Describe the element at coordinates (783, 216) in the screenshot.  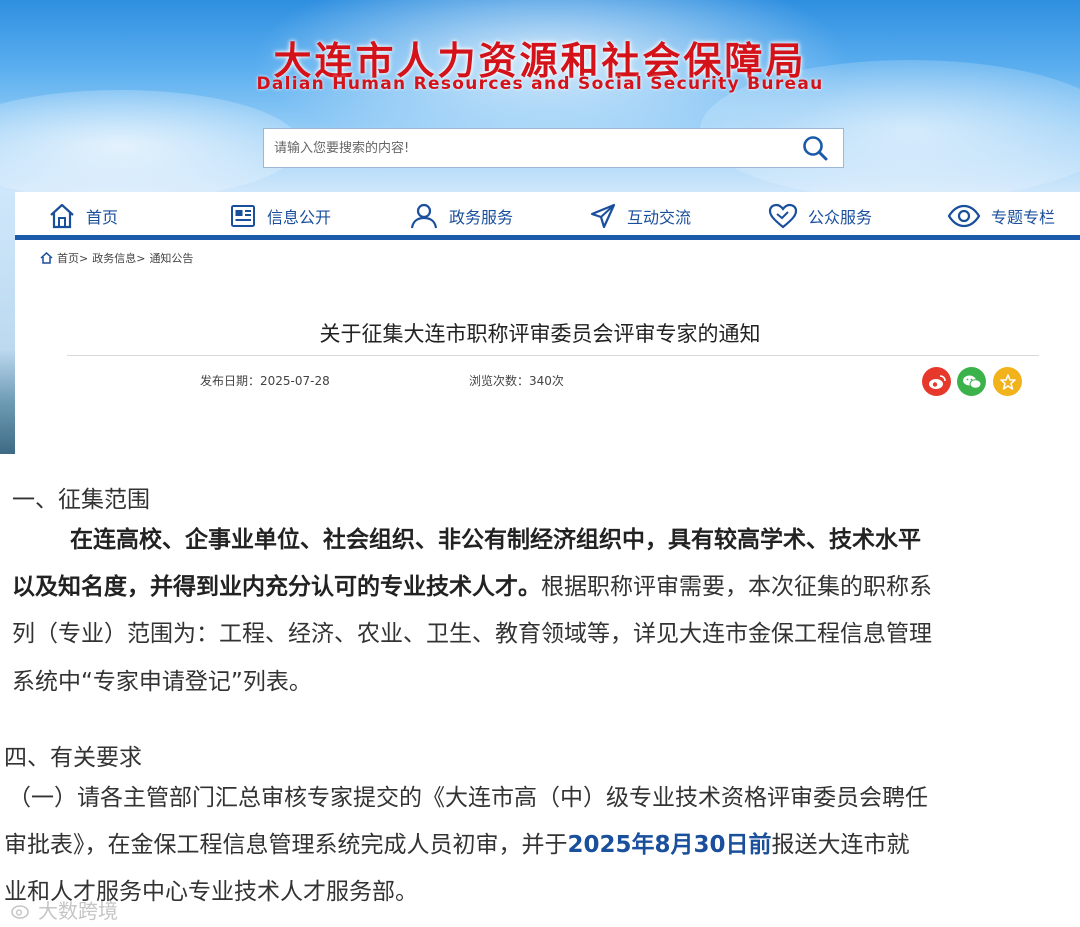
I see `heart-icon` at that location.